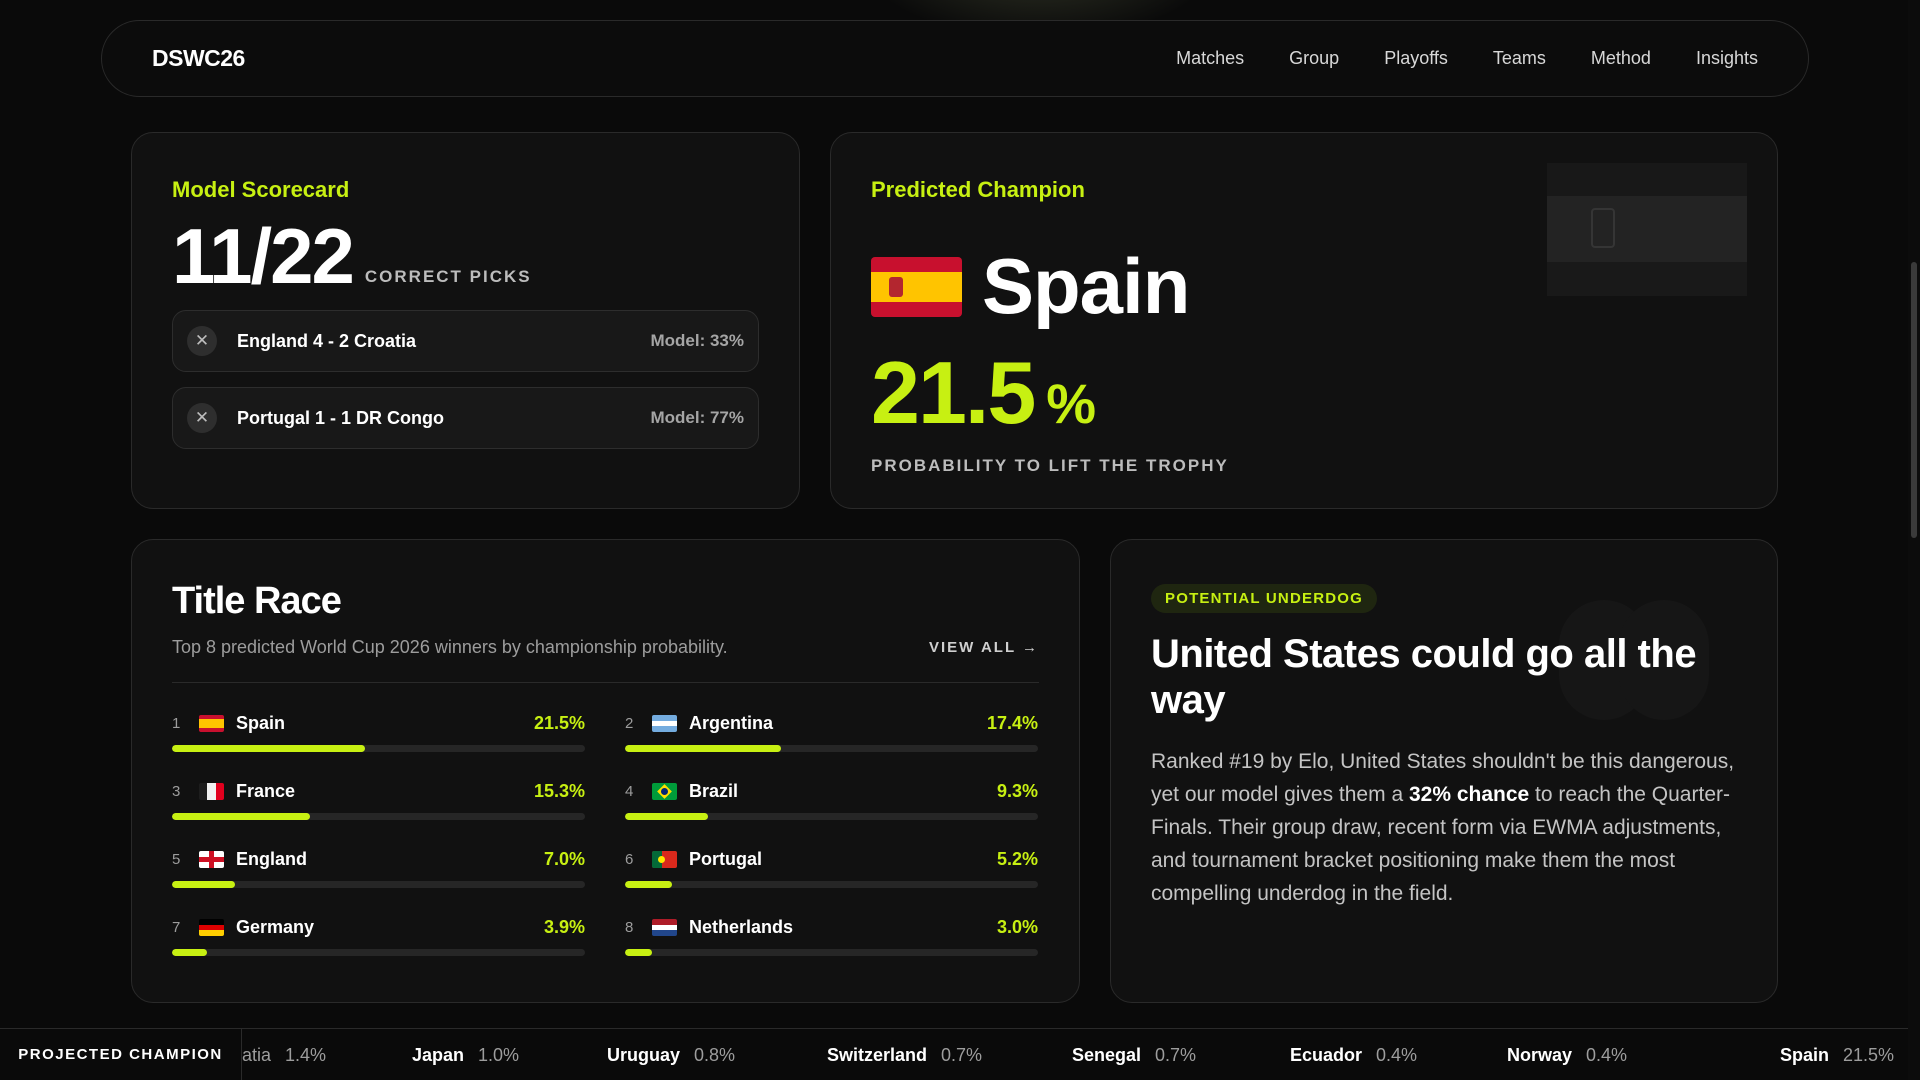 This screenshot has height=1080, width=1920. Describe the element at coordinates (1424, 677) in the screenshot. I see `underdog-title: United States could go all the way` at that location.